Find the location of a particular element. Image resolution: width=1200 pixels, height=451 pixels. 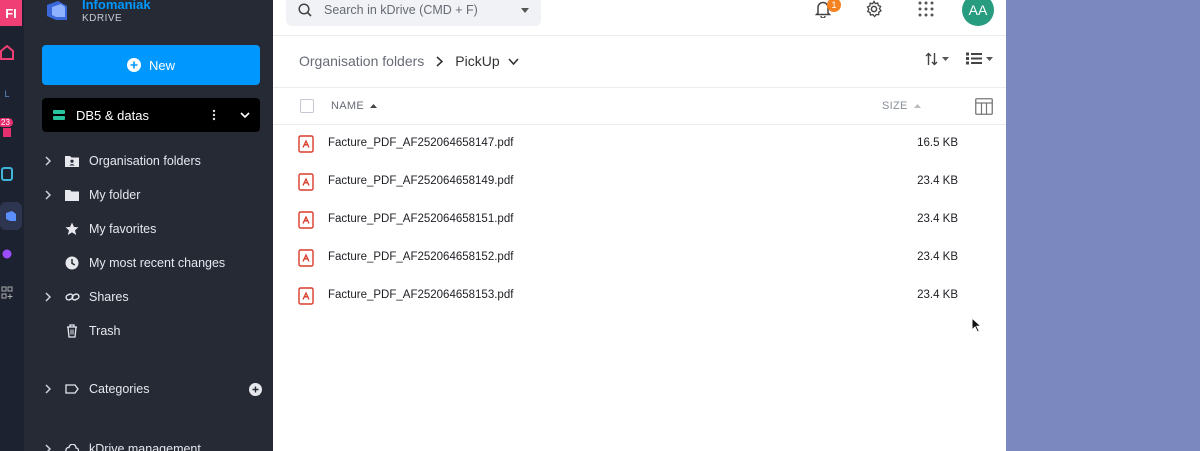

sidebar-item-kdrive-management: kDrive management is located at coordinates (153, 444).